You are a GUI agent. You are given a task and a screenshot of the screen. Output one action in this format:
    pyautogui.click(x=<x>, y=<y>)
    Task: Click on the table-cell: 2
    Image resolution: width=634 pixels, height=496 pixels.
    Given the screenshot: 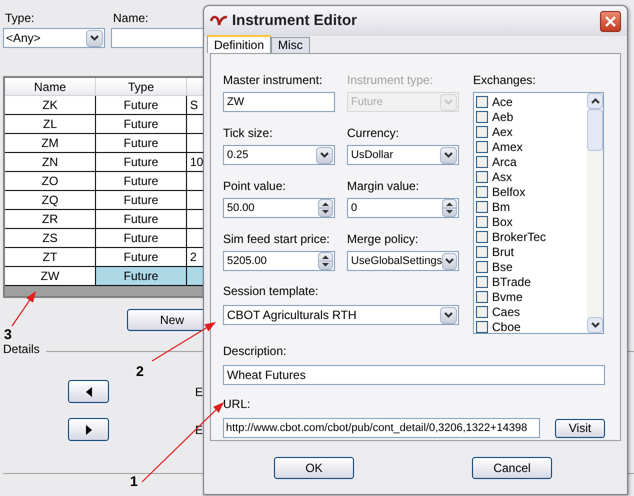 What is the action you would take?
    pyautogui.click(x=193, y=257)
    